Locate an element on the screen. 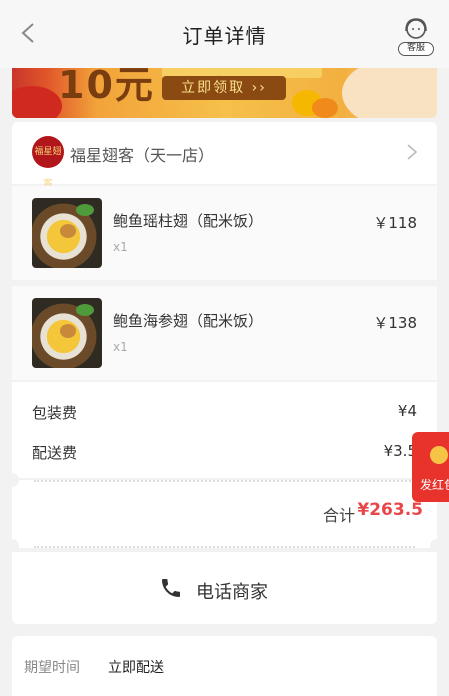  red-envelope-label: 发红包 is located at coordinates (434, 485).